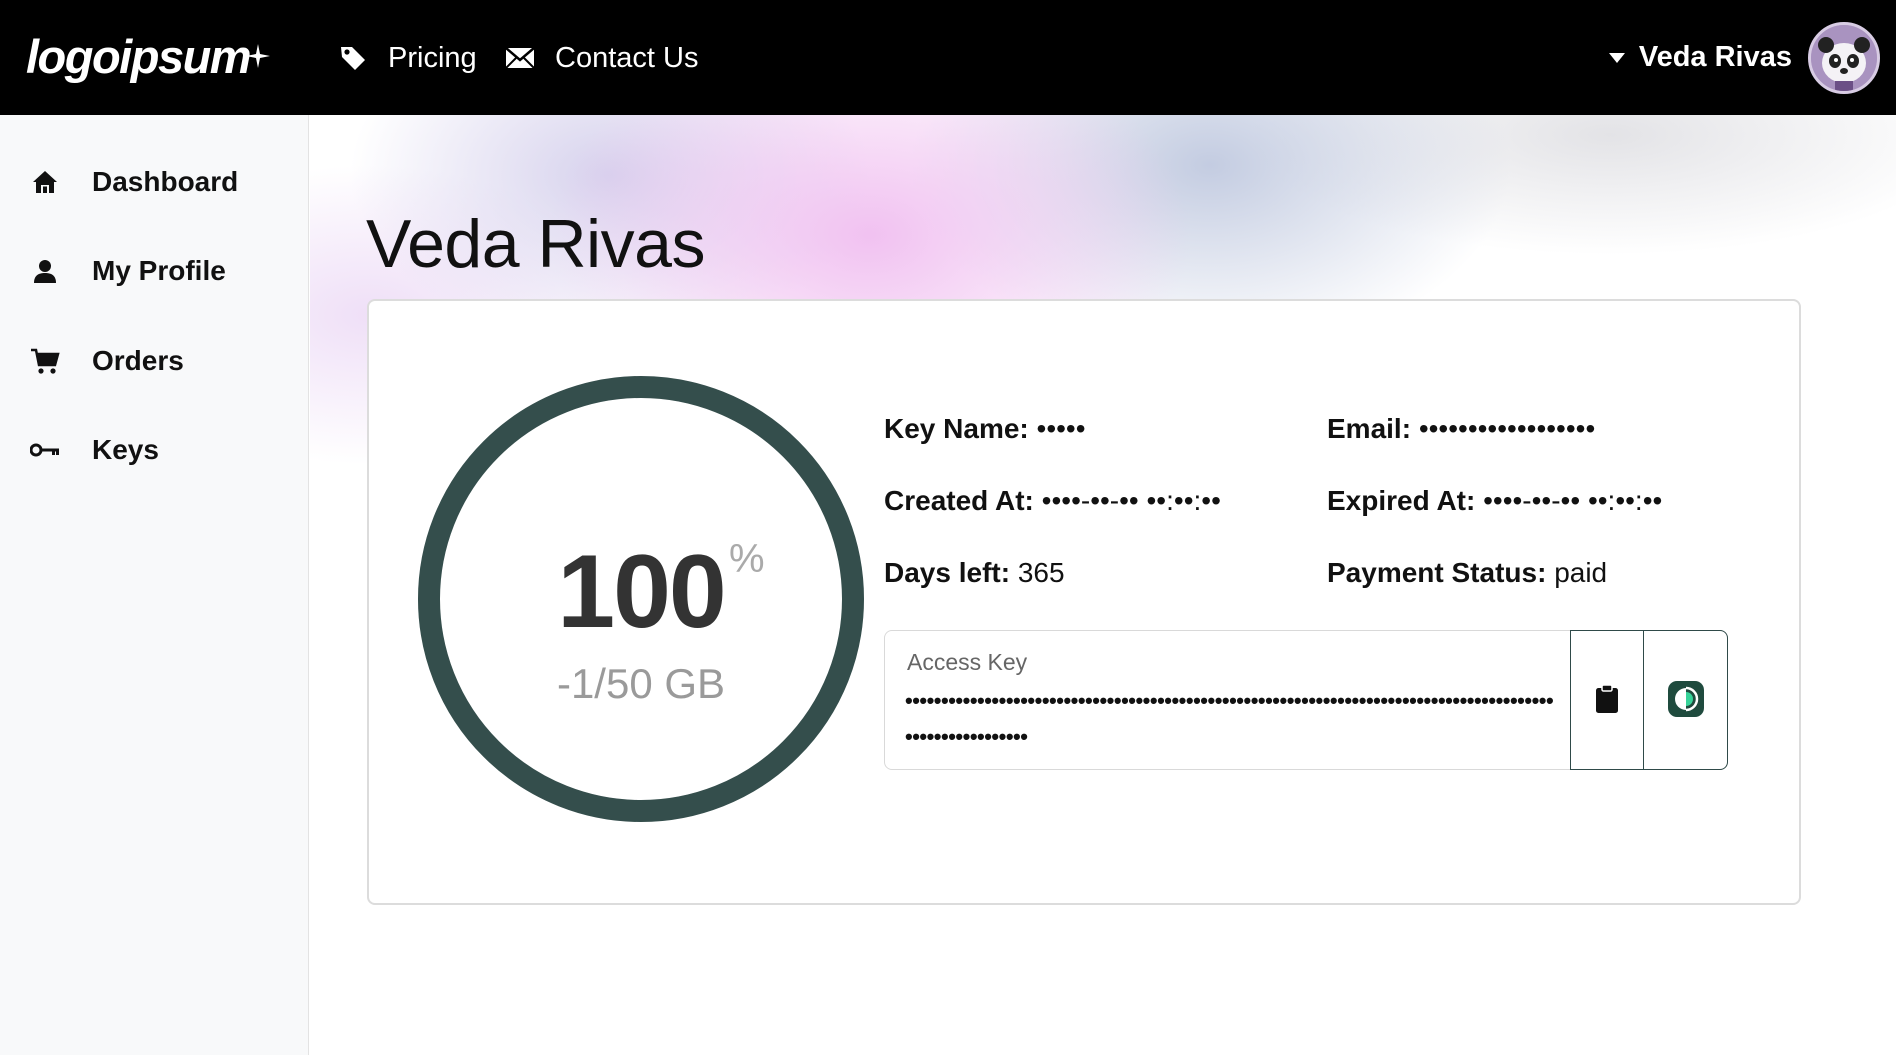 Image resolution: width=1896 pixels, height=1055 pixels. What do you see at coordinates (45, 361) in the screenshot?
I see `cart-icon` at bounding box center [45, 361].